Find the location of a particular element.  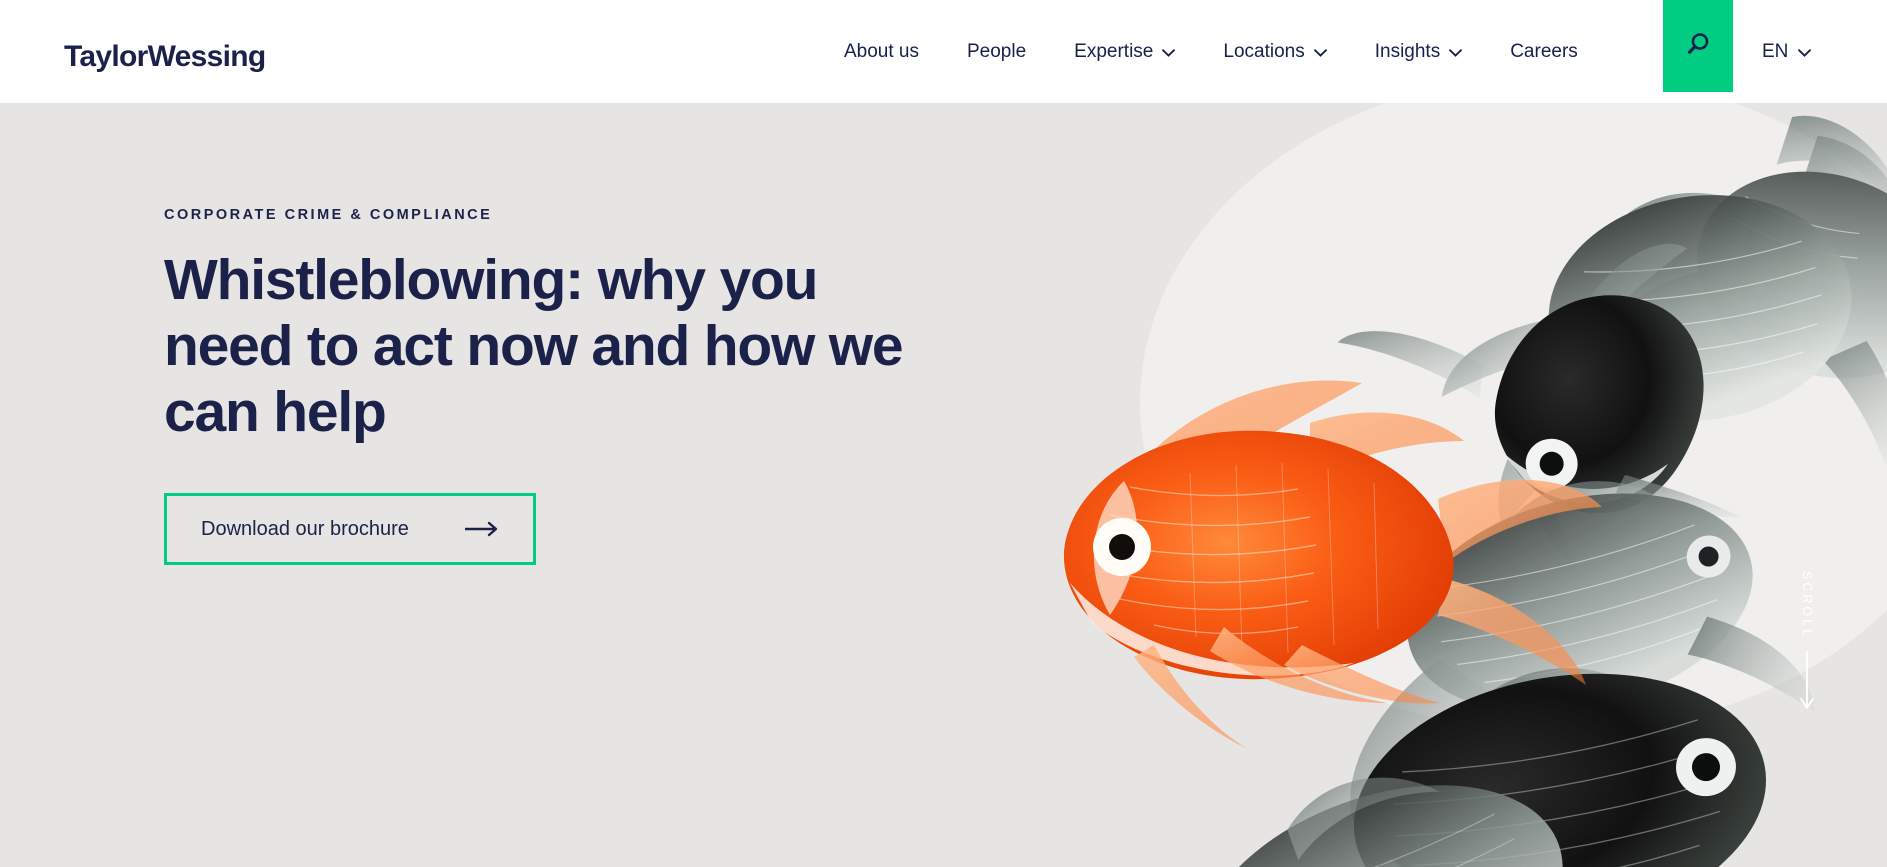

nav-item-about-us: About us is located at coordinates (881, 51).